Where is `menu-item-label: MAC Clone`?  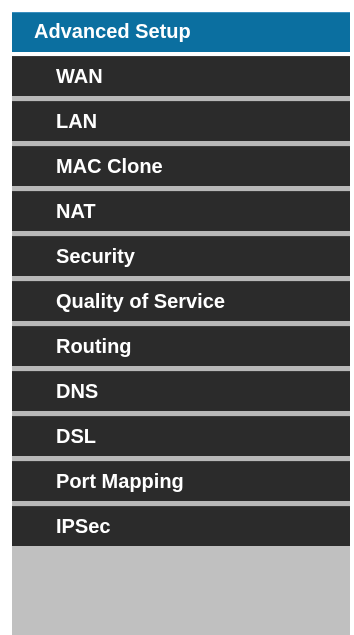
menu-item-label: MAC Clone is located at coordinates (109, 167).